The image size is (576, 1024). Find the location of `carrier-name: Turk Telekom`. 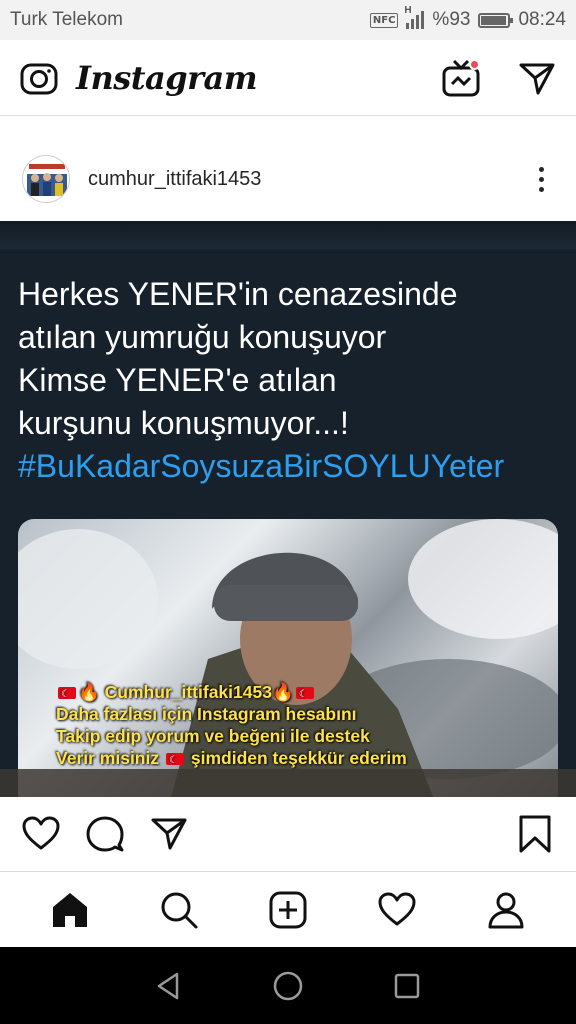

carrier-name: Turk Telekom is located at coordinates (66, 19).